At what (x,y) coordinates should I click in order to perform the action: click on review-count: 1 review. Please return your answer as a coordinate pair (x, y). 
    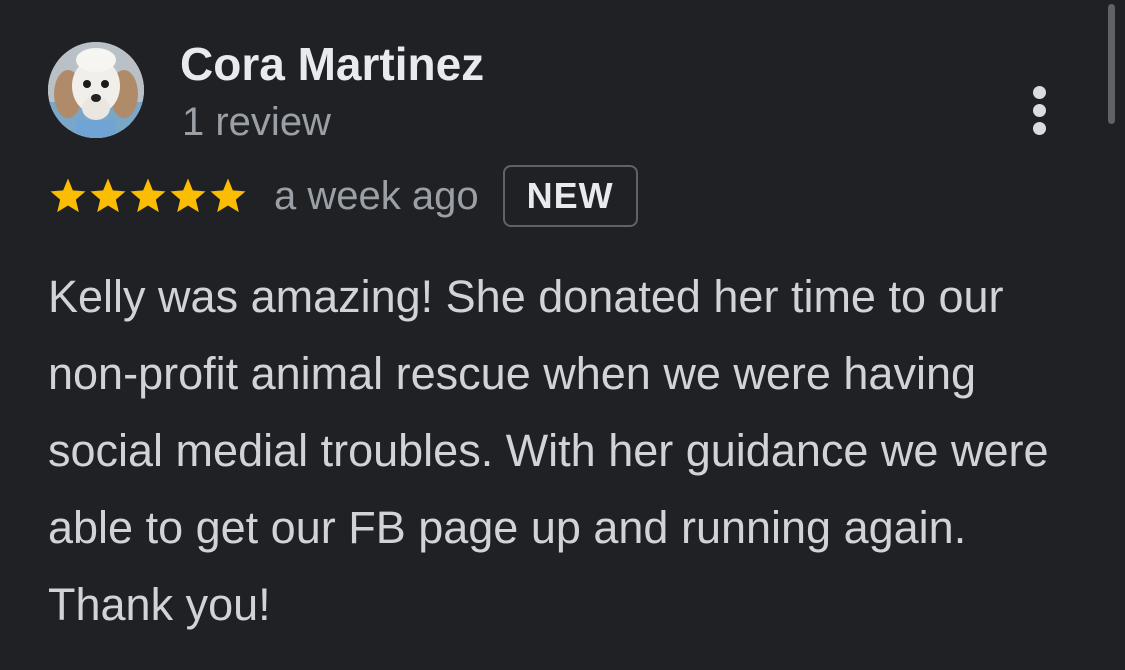
    Looking at the image, I should click on (256, 122).